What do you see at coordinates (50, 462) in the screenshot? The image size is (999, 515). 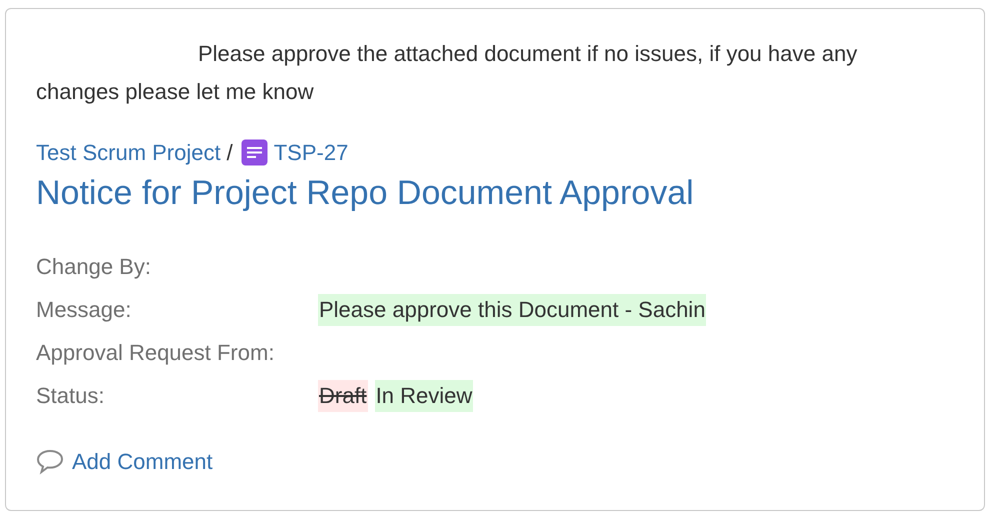 I see `speech-bubble-icon` at bounding box center [50, 462].